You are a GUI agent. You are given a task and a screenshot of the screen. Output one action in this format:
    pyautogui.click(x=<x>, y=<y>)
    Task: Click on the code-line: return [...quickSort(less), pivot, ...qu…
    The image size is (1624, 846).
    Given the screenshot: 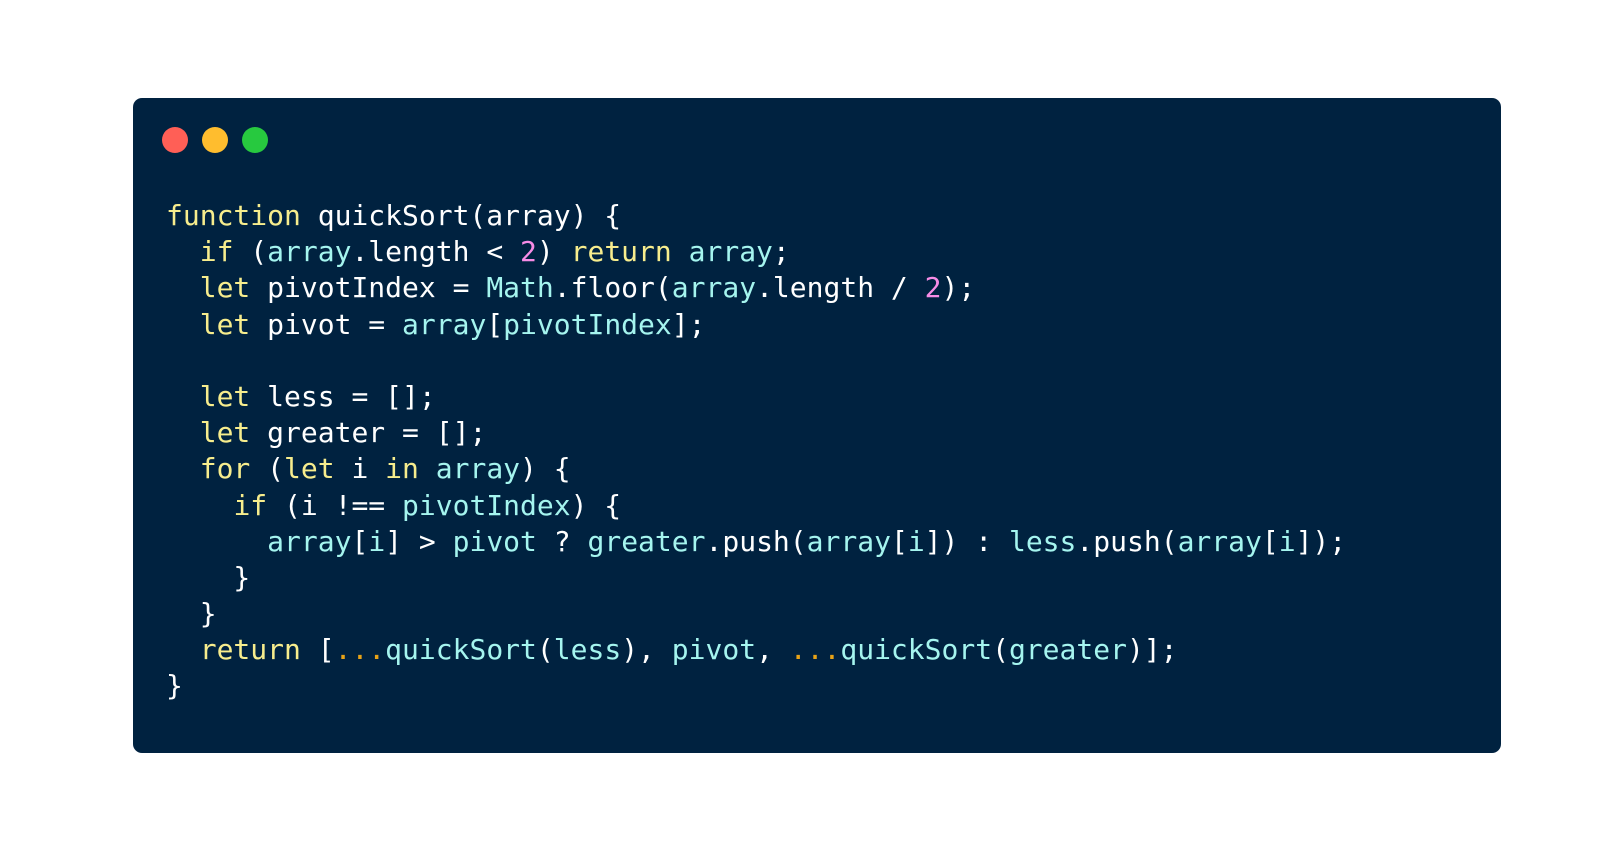 What is the action you would take?
    pyautogui.click(x=756, y=650)
    